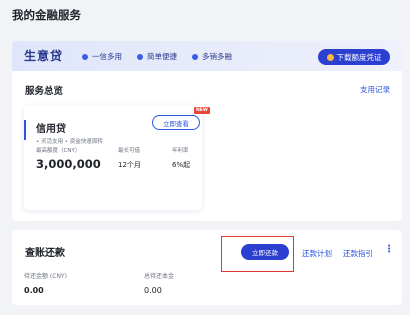 The image size is (410, 315). What do you see at coordinates (181, 165) in the screenshot?
I see `annual-rate-value: 6%起` at bounding box center [181, 165].